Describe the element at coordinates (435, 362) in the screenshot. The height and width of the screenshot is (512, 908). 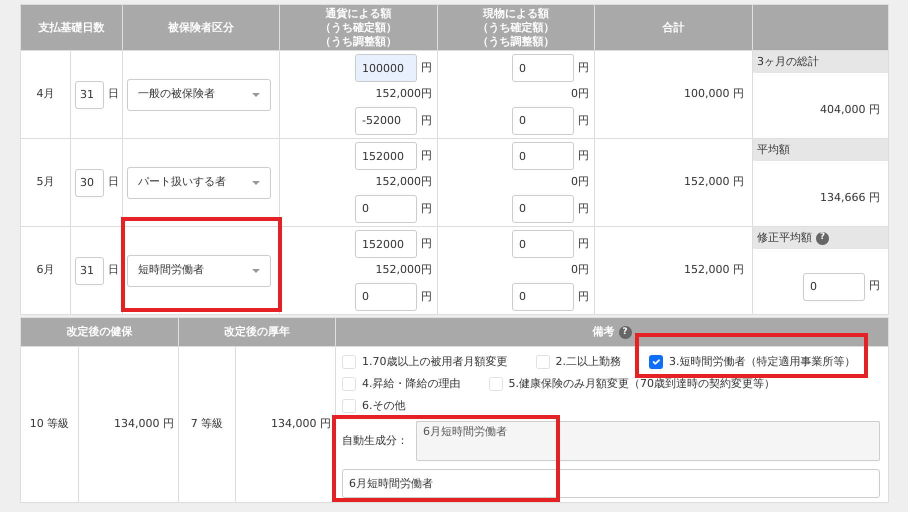
I see `checkbox-label: 1.70歳以上の被用者月額変更` at that location.